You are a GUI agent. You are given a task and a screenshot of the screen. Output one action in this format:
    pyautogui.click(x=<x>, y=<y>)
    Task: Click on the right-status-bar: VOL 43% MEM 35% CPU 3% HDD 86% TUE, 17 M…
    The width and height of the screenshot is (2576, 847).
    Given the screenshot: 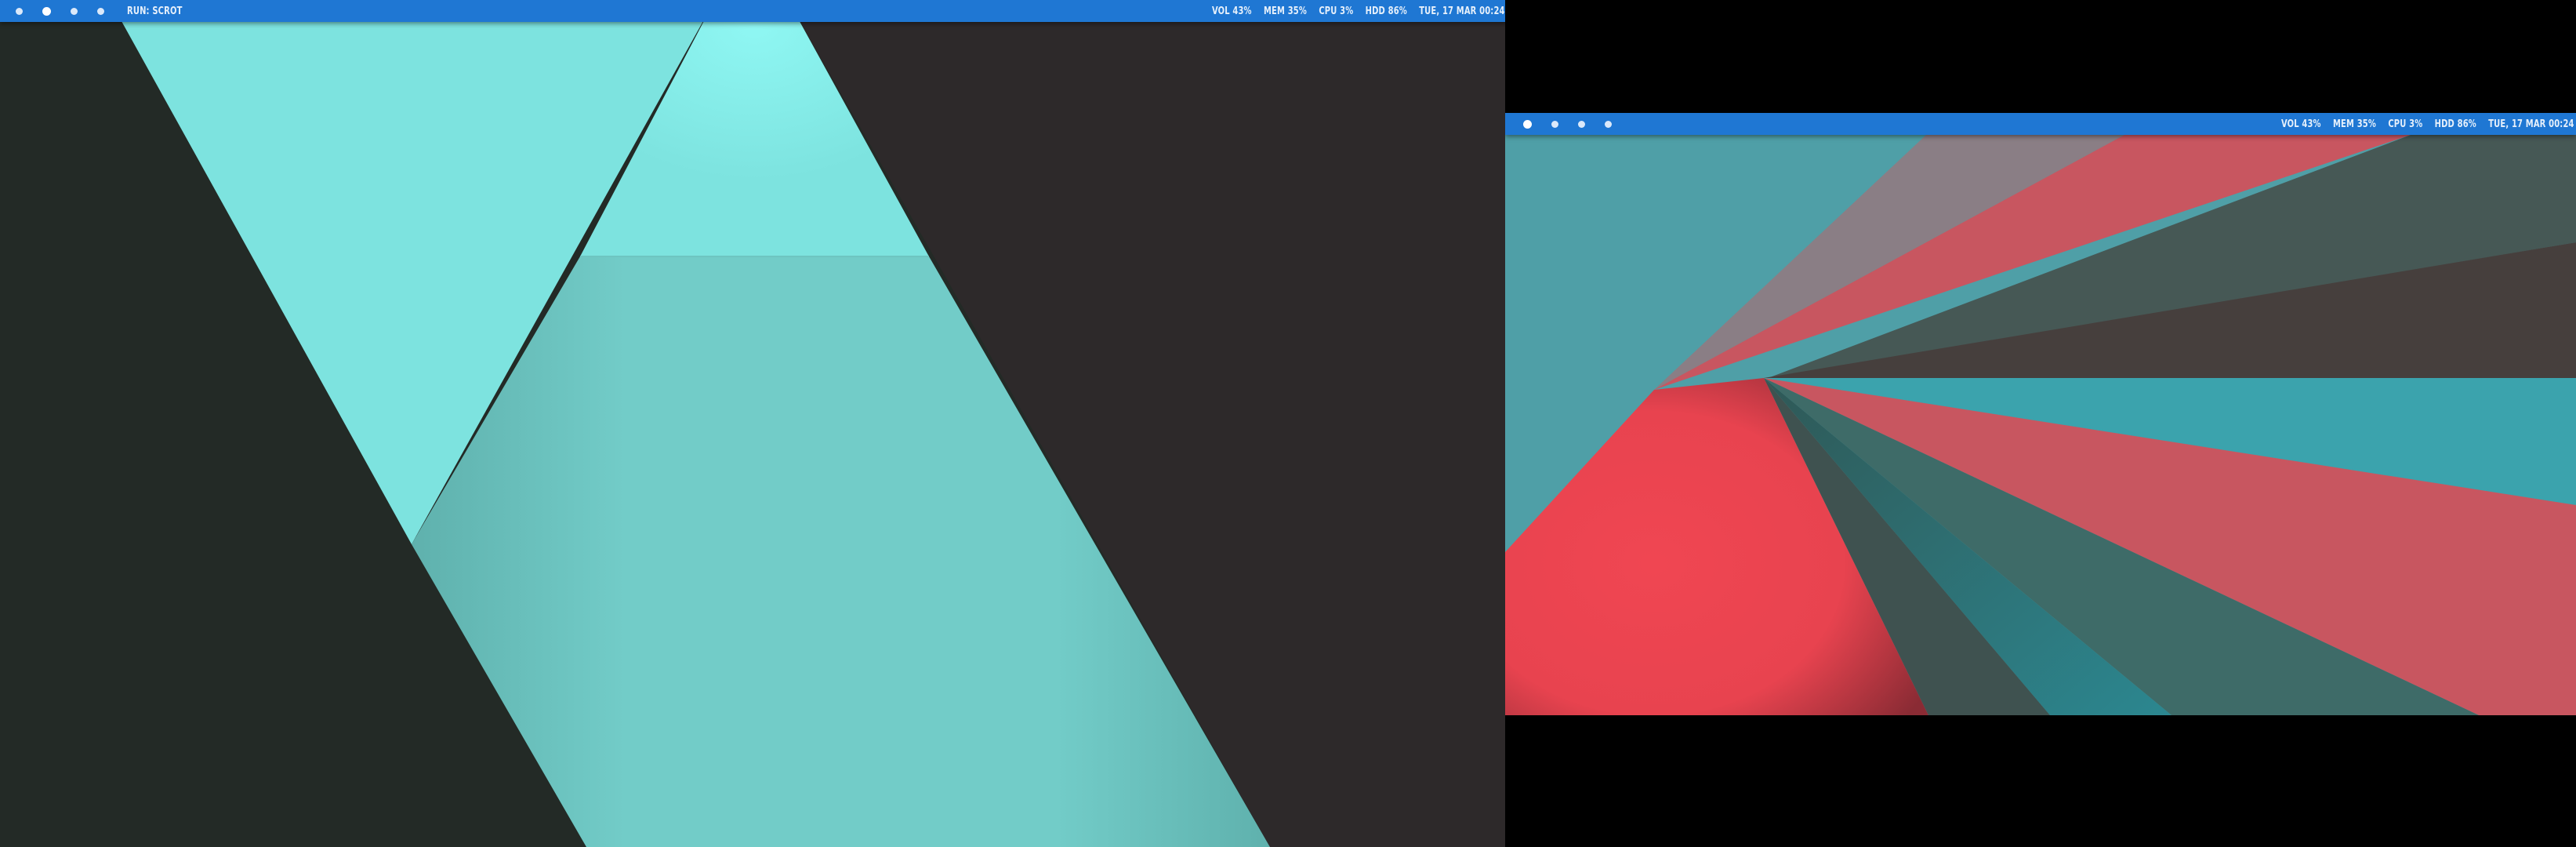 What is the action you would take?
    pyautogui.click(x=2041, y=124)
    